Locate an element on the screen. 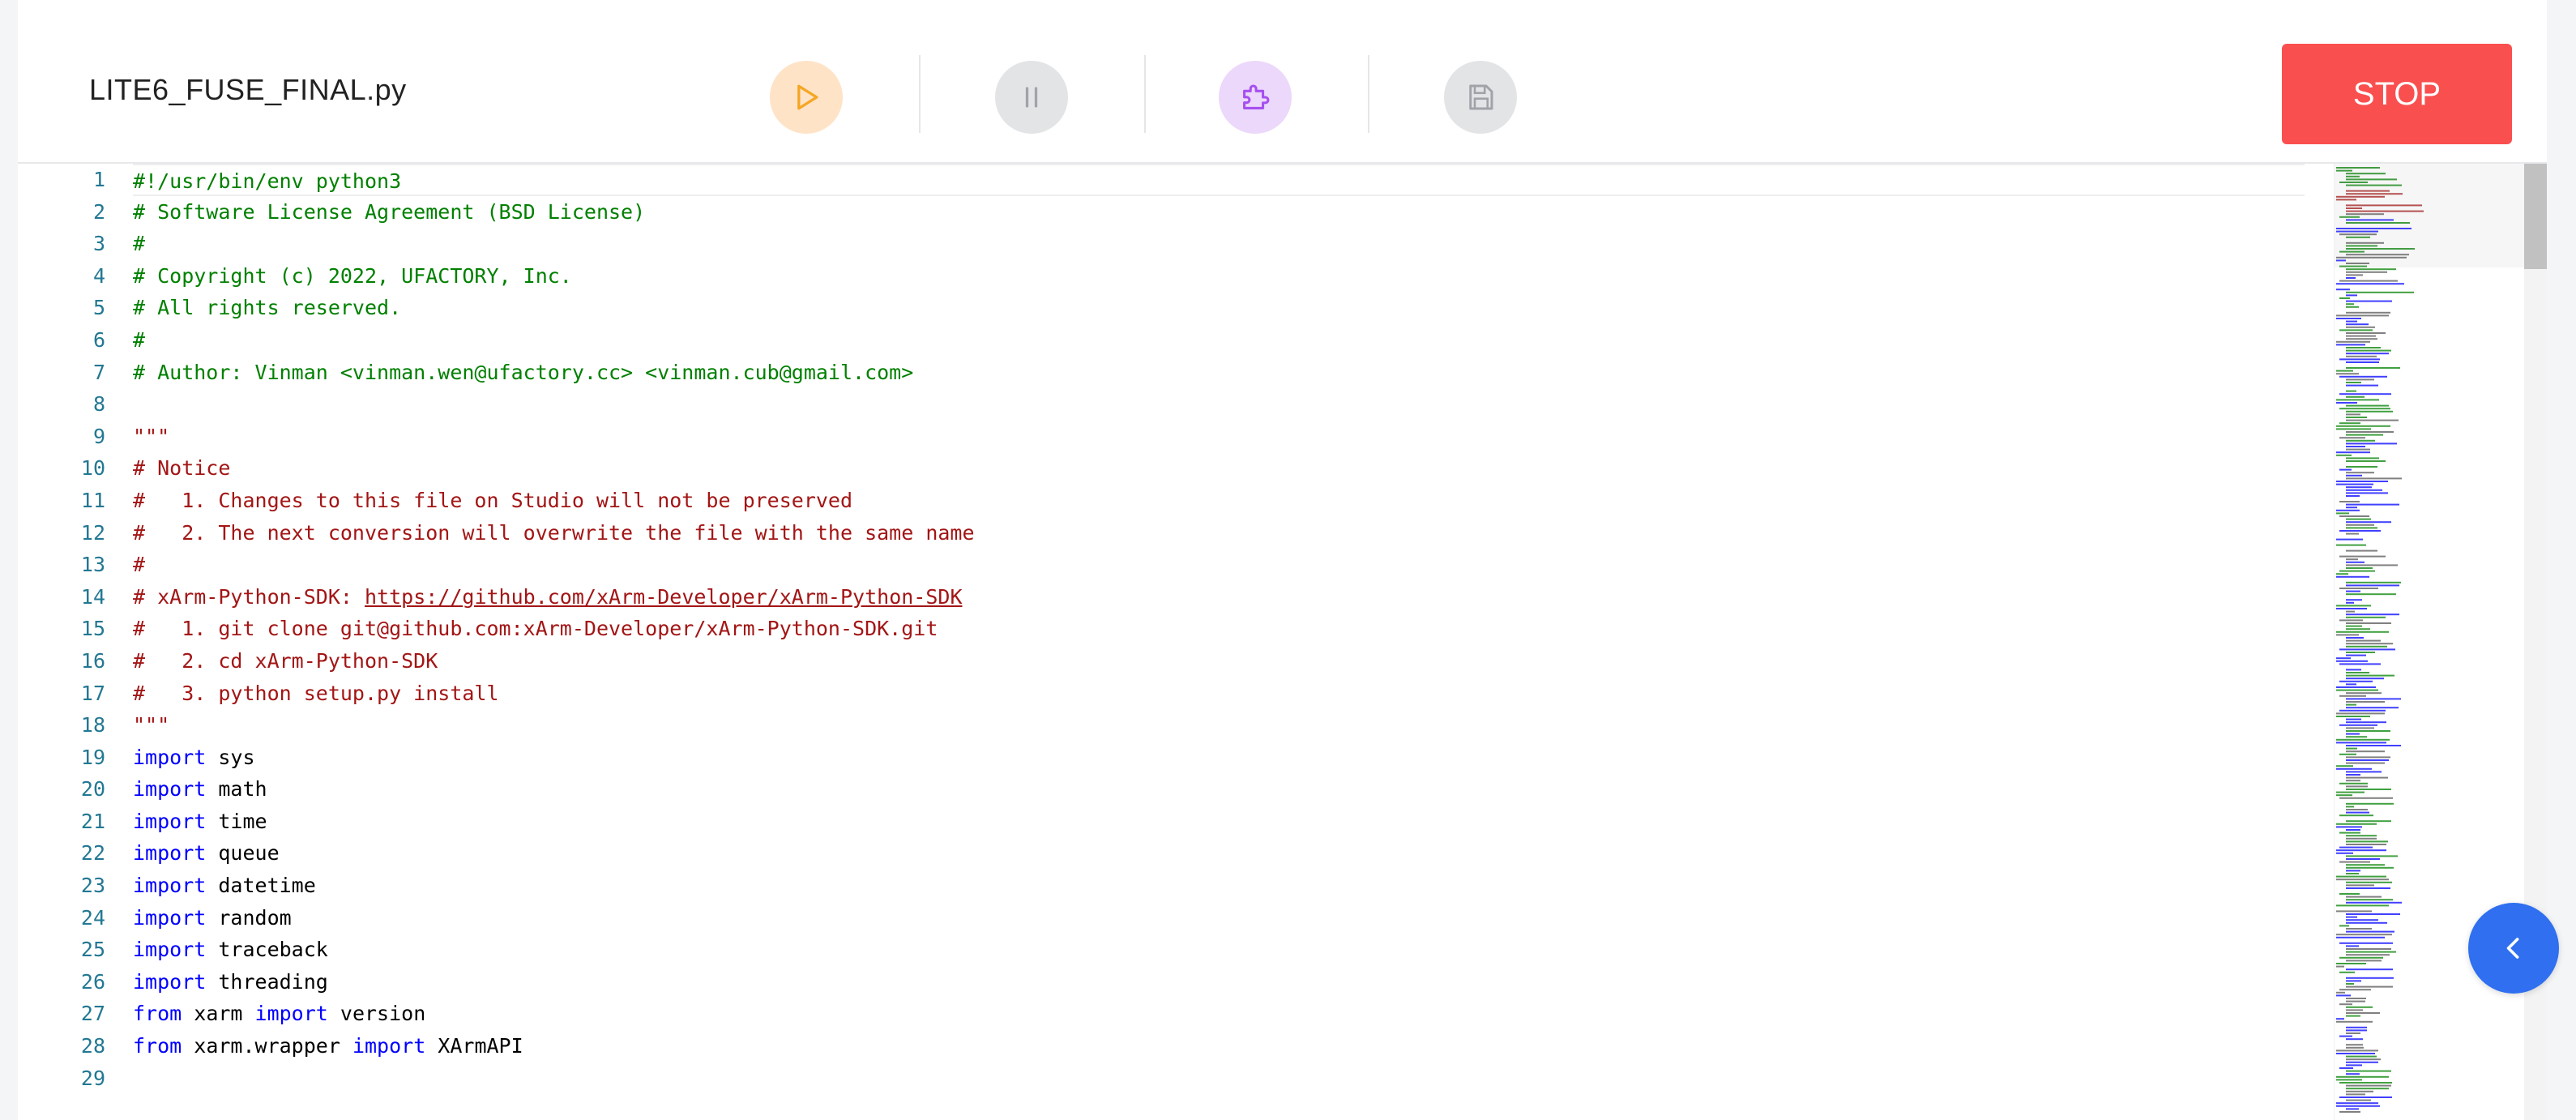 The image size is (2576, 1120). stop-button: STOP is located at coordinates (2397, 94).